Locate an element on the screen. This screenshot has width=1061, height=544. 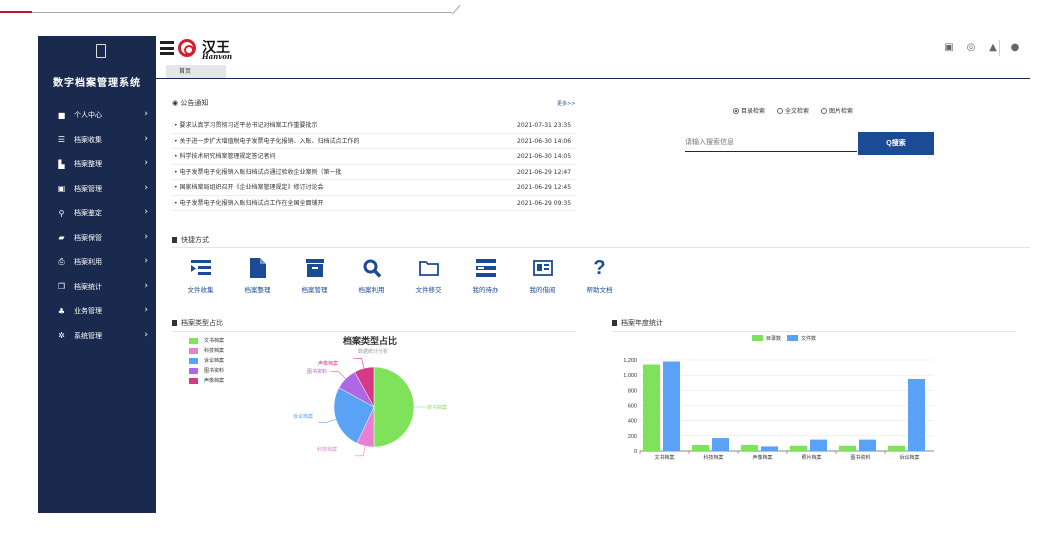
quick-archive-manage: 档案管理 is located at coordinates (314, 275).